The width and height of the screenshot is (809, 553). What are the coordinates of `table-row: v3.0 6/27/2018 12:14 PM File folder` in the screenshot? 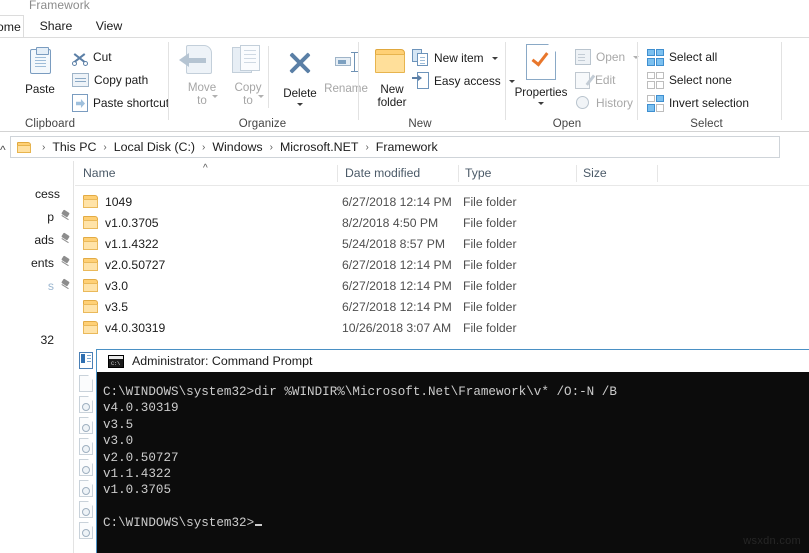 It's located at (442, 286).